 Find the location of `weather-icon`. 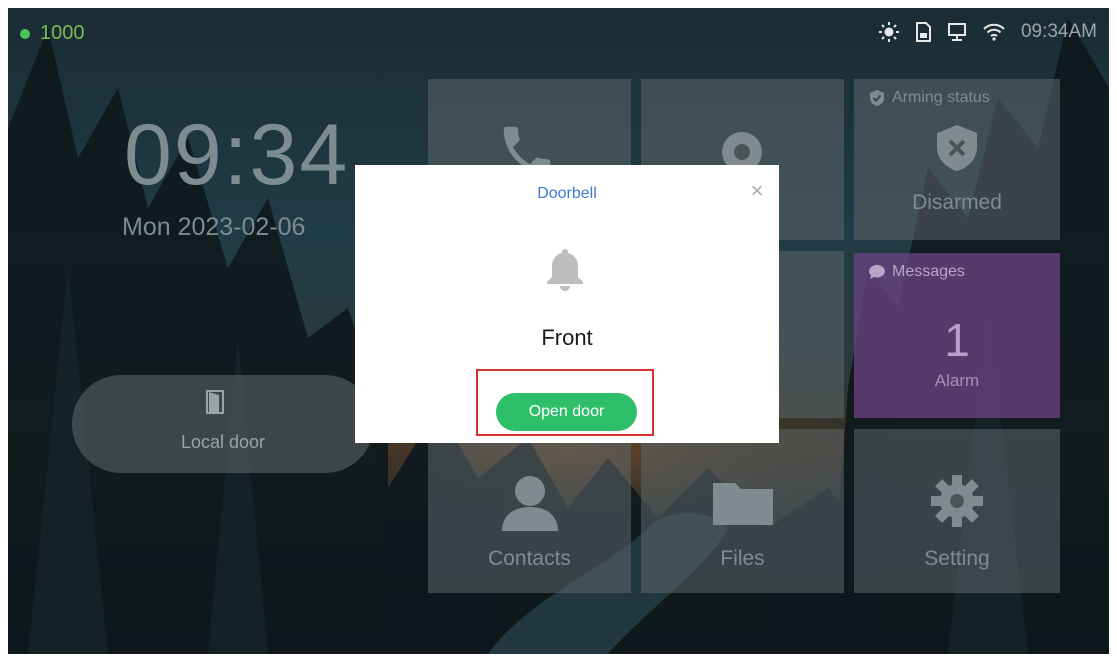

weather-icon is located at coordinates (888, 32).